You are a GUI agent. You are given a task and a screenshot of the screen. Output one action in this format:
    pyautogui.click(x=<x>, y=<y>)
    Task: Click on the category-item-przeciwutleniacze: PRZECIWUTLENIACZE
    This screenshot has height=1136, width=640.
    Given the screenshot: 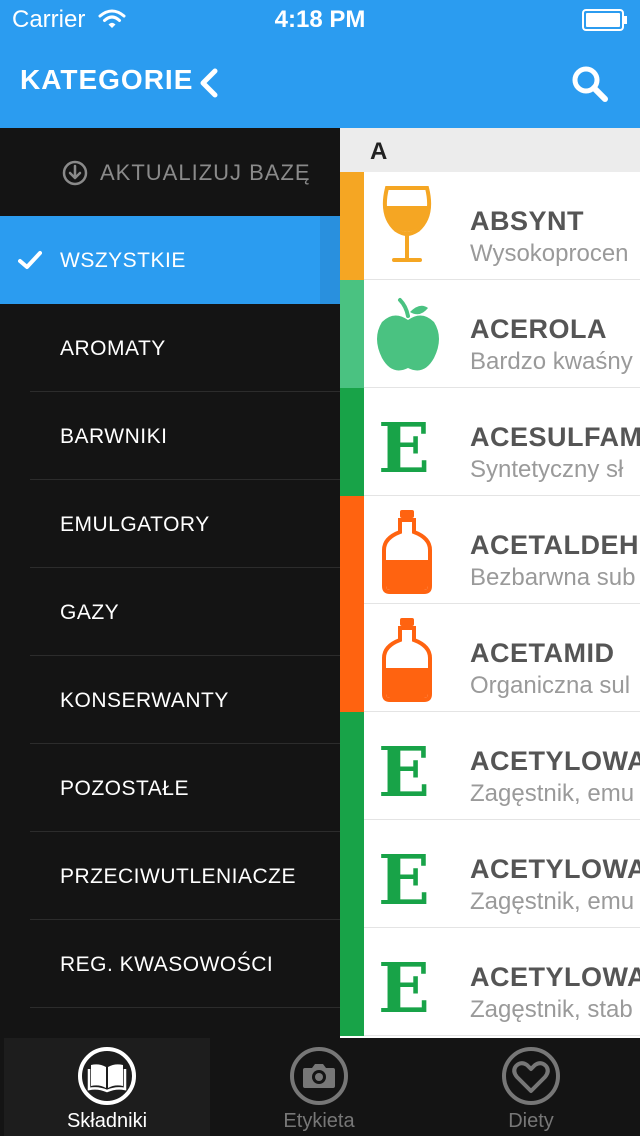 What is the action you would take?
    pyautogui.click(x=170, y=876)
    